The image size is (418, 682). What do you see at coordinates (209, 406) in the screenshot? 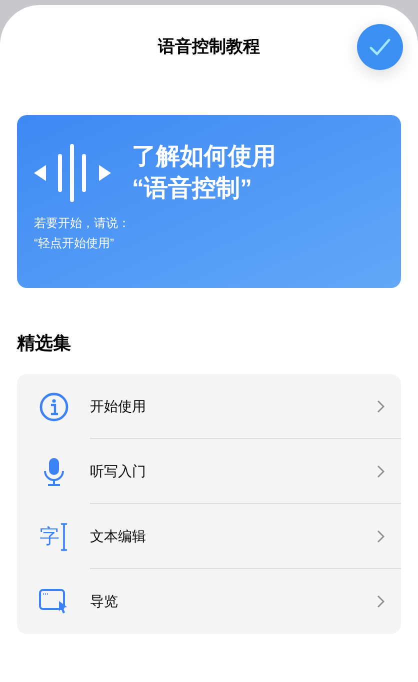
I see `list-item: 开始使用` at bounding box center [209, 406].